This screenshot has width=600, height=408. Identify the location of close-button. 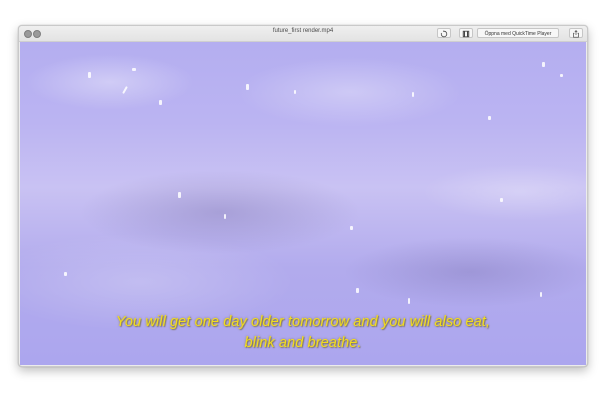
(28, 34).